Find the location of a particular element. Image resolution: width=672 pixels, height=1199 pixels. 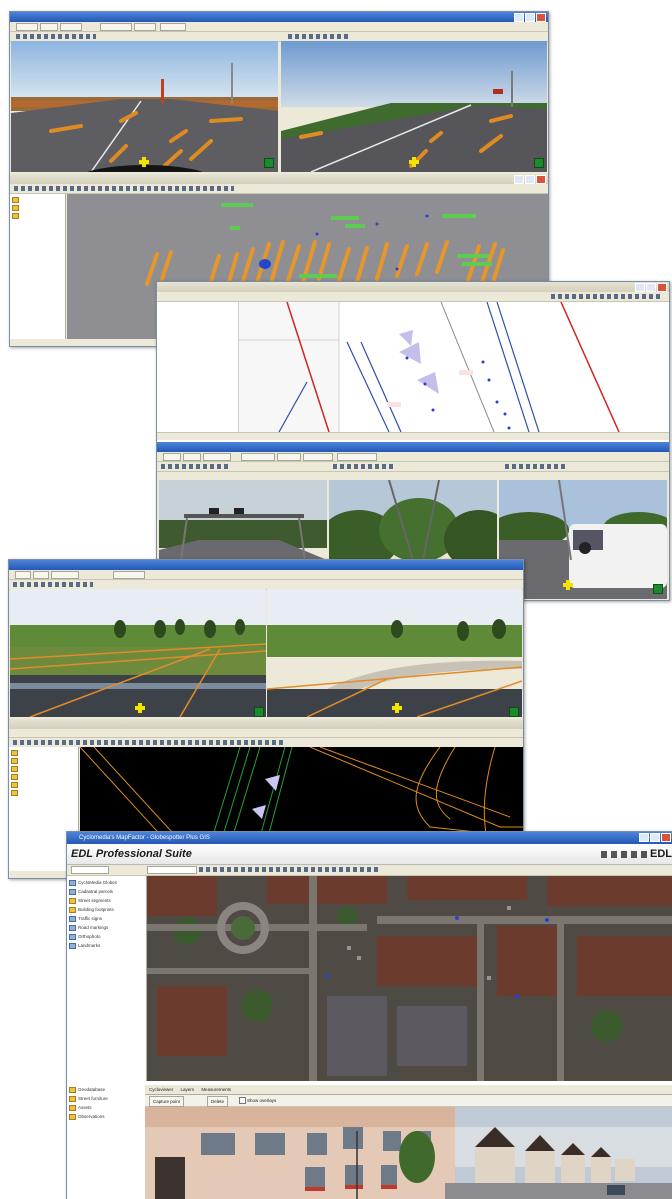

edl-brand-title: EDL Professional Suite is located at coordinates (131, 854).